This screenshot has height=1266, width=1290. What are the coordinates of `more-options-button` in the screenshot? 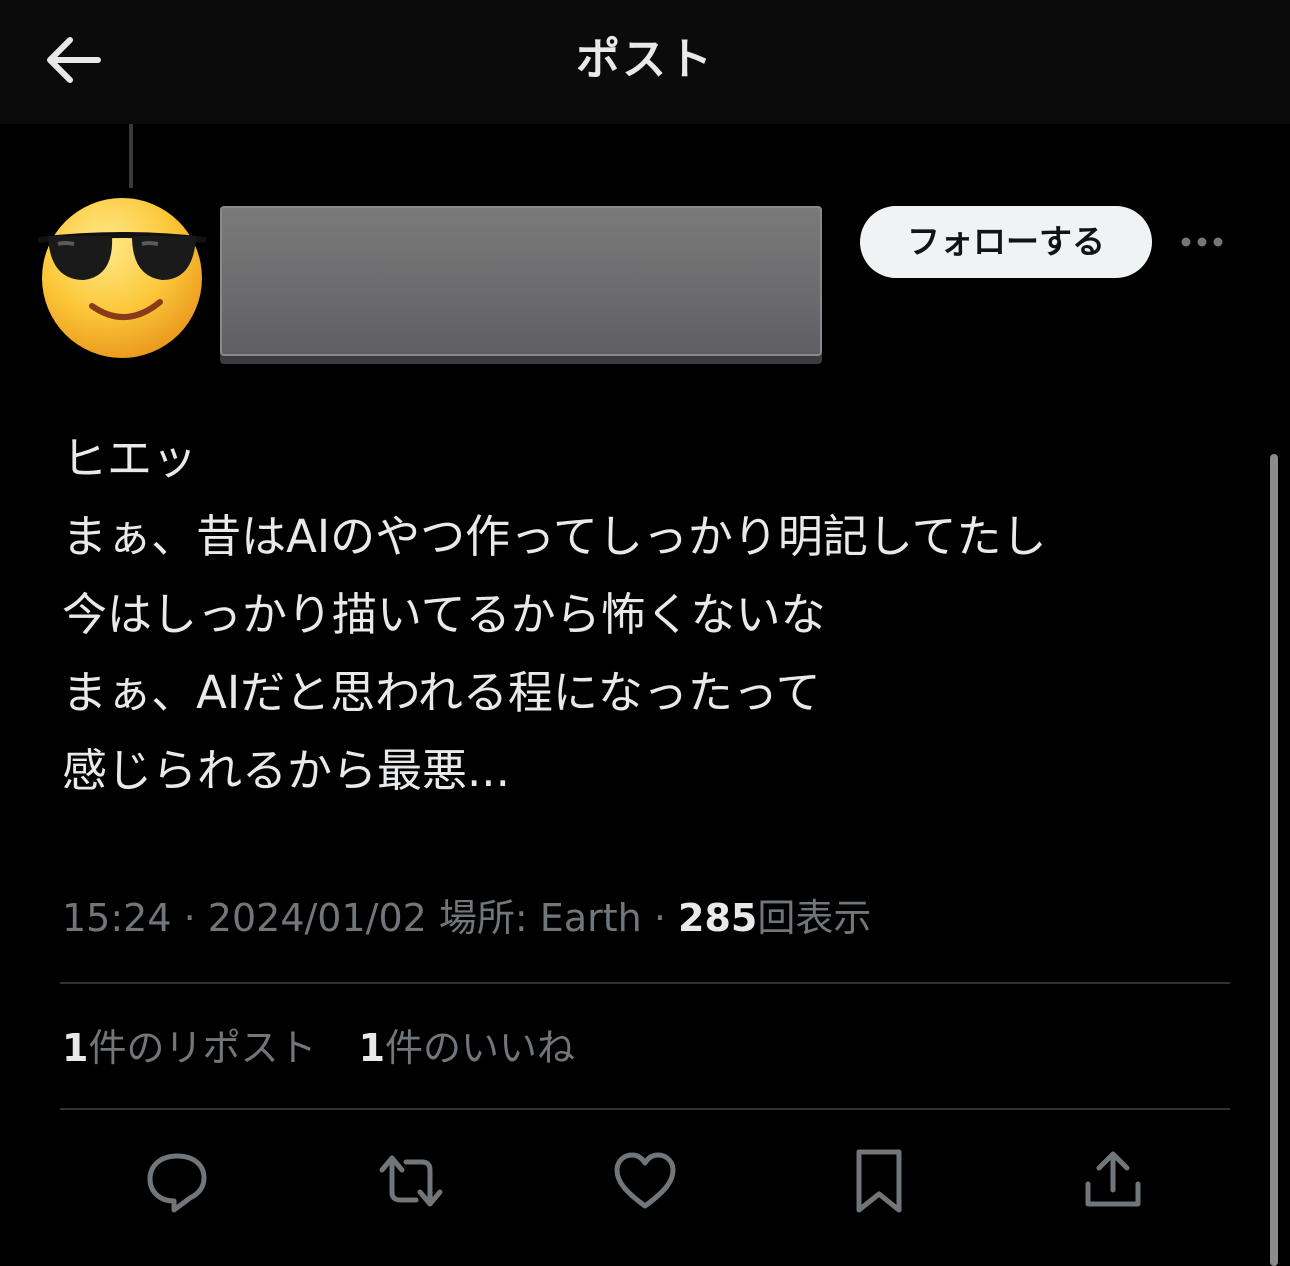 It's located at (1202, 242).